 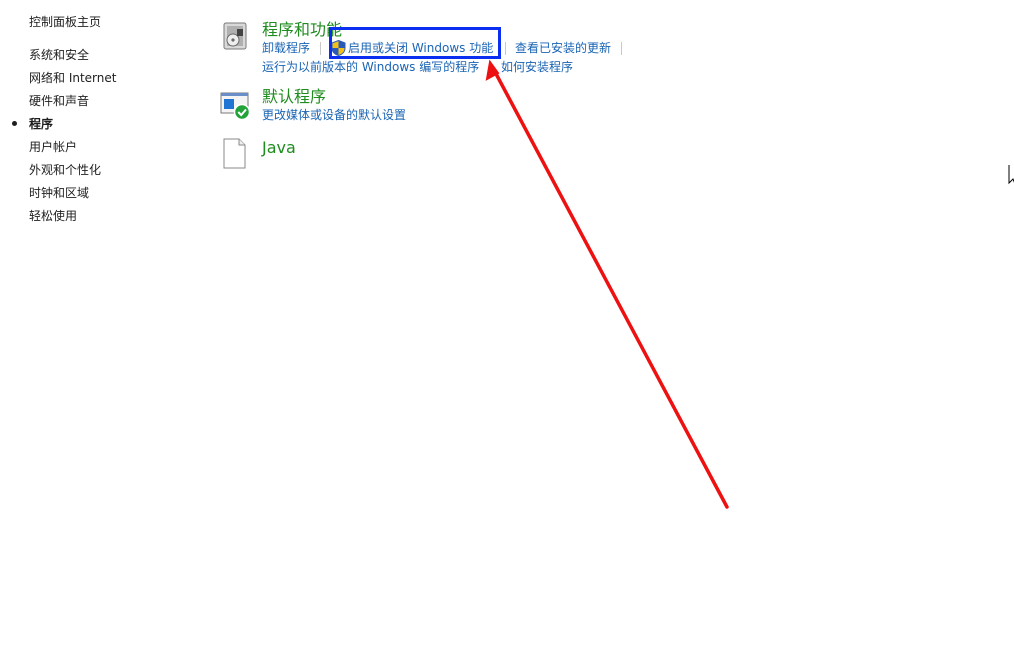 What do you see at coordinates (415, 43) in the screenshot?
I see `highlight-box` at bounding box center [415, 43].